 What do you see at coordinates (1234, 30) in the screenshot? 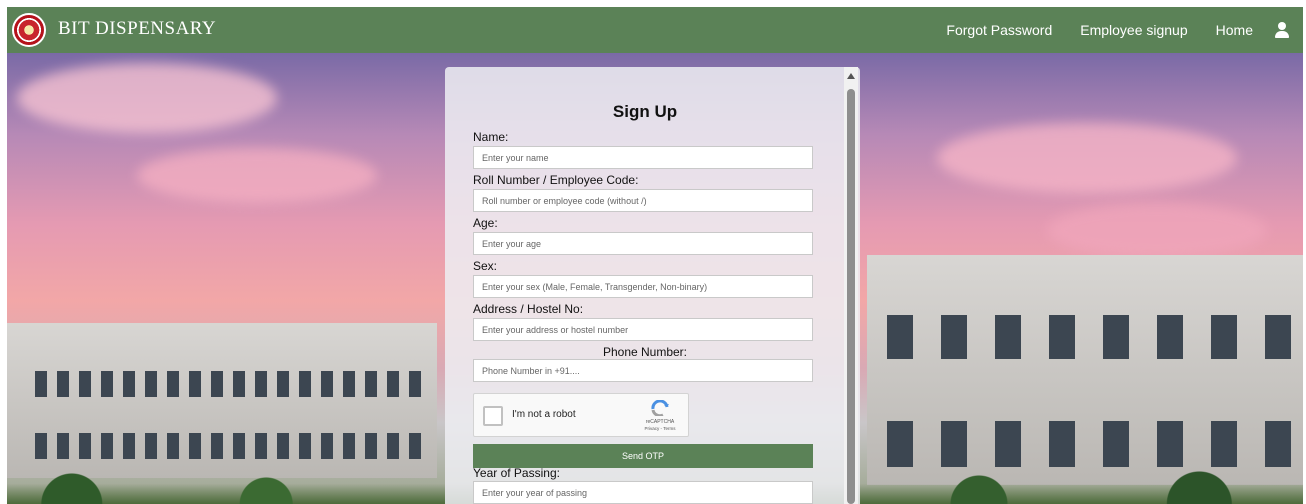
I see `nav-home: Home` at bounding box center [1234, 30].